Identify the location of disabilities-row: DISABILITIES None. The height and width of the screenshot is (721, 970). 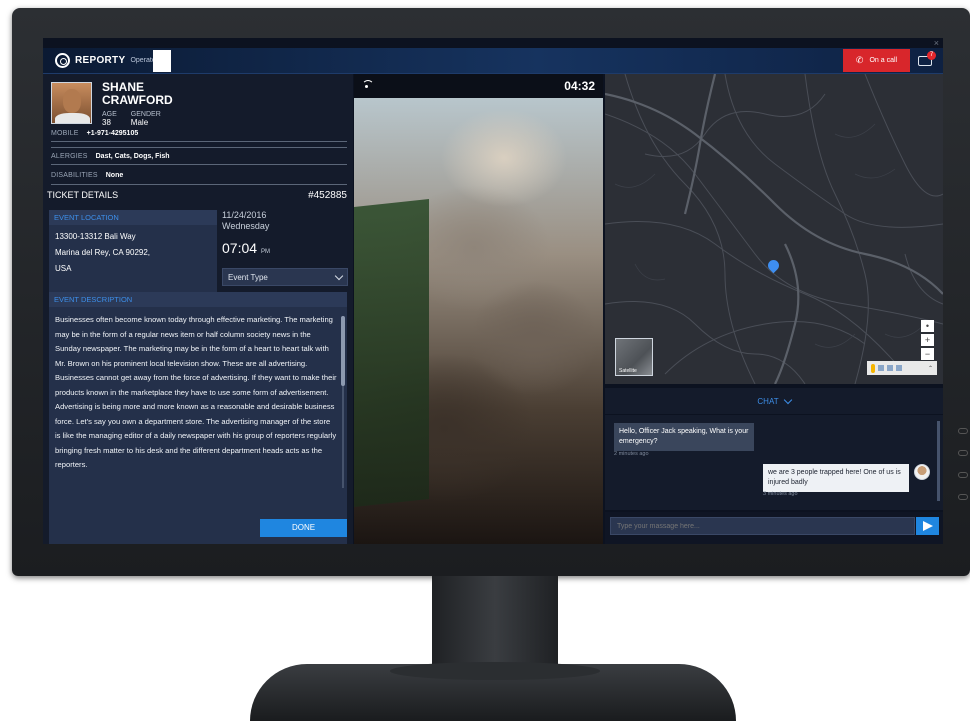
(199, 176).